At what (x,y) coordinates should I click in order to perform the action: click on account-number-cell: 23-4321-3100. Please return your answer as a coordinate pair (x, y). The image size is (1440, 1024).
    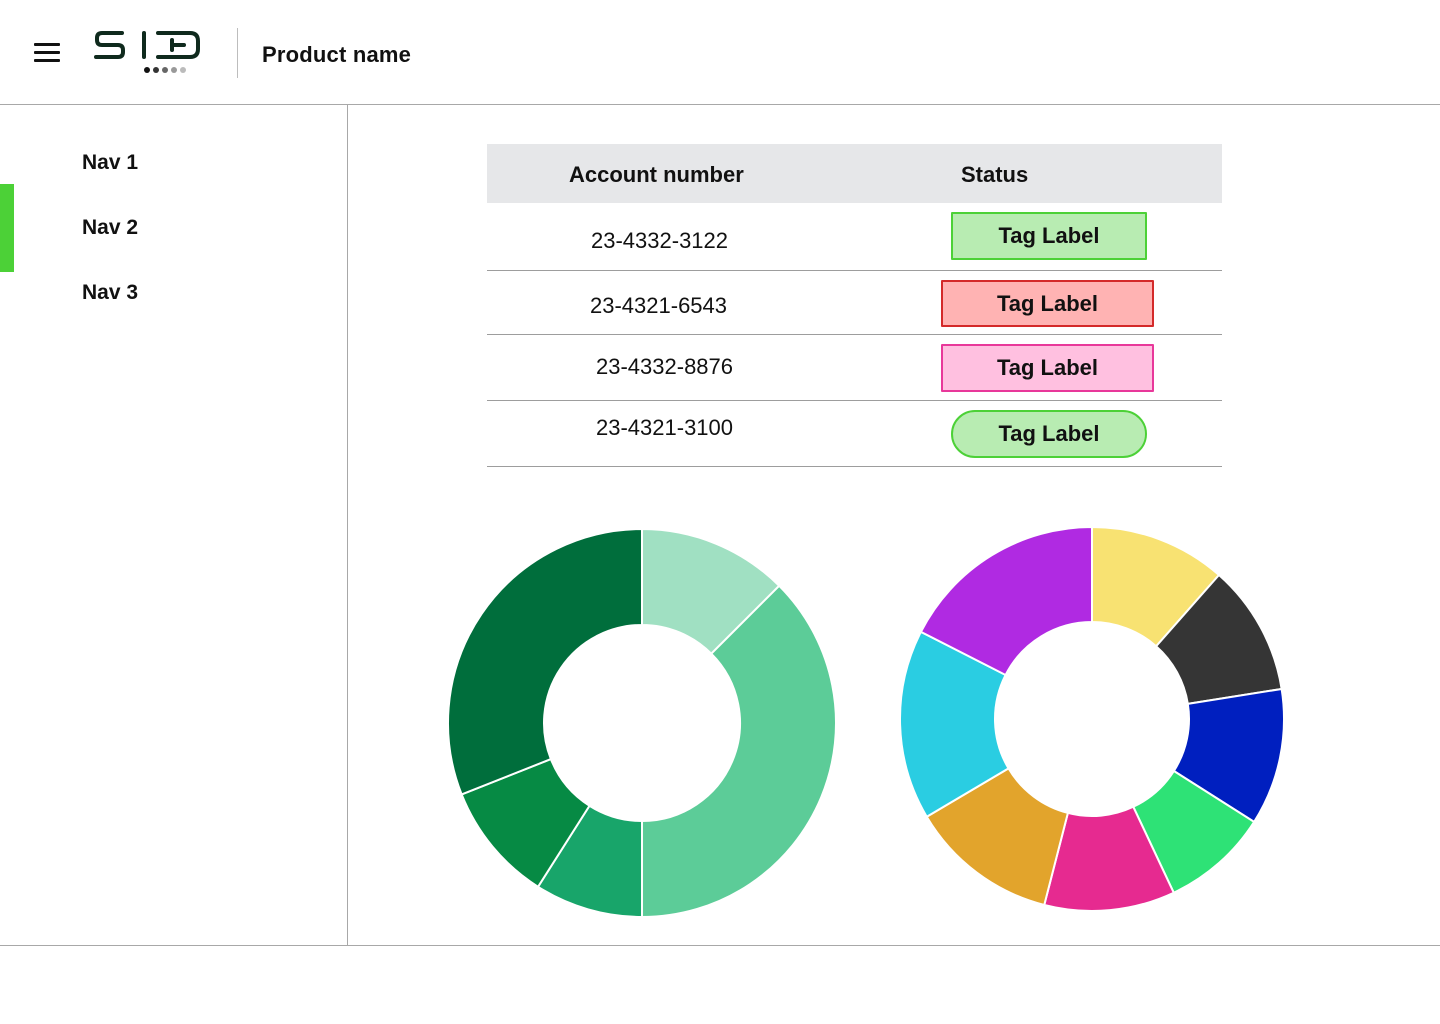
    Looking at the image, I should click on (665, 427).